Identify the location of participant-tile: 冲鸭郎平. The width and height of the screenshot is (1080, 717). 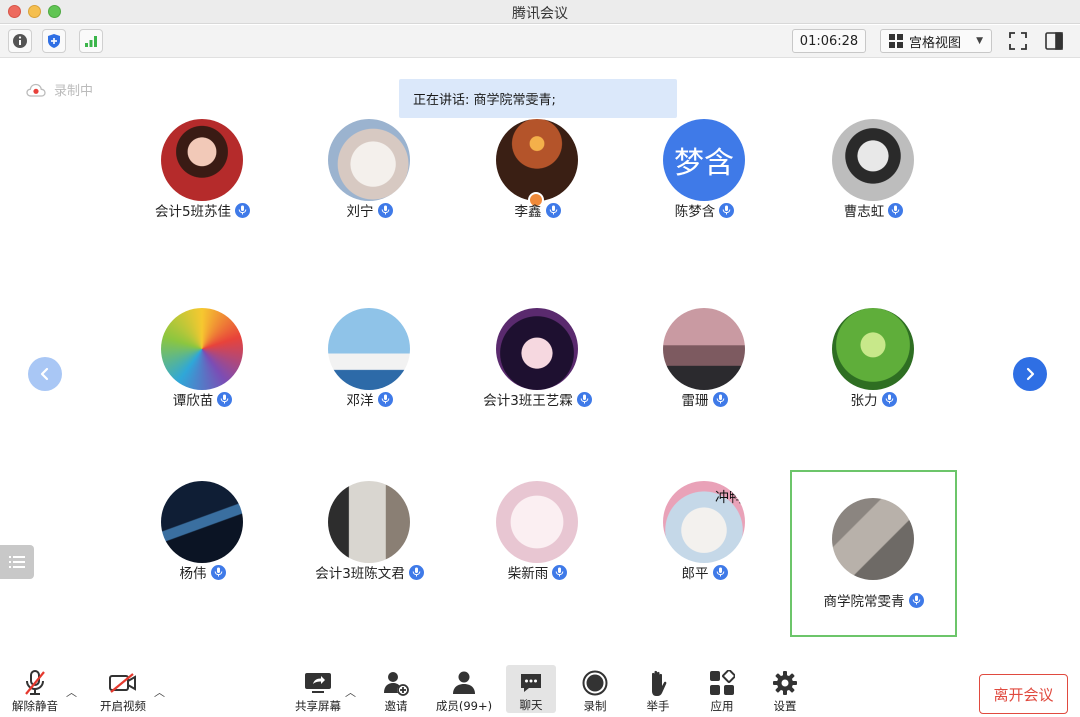
(704, 553).